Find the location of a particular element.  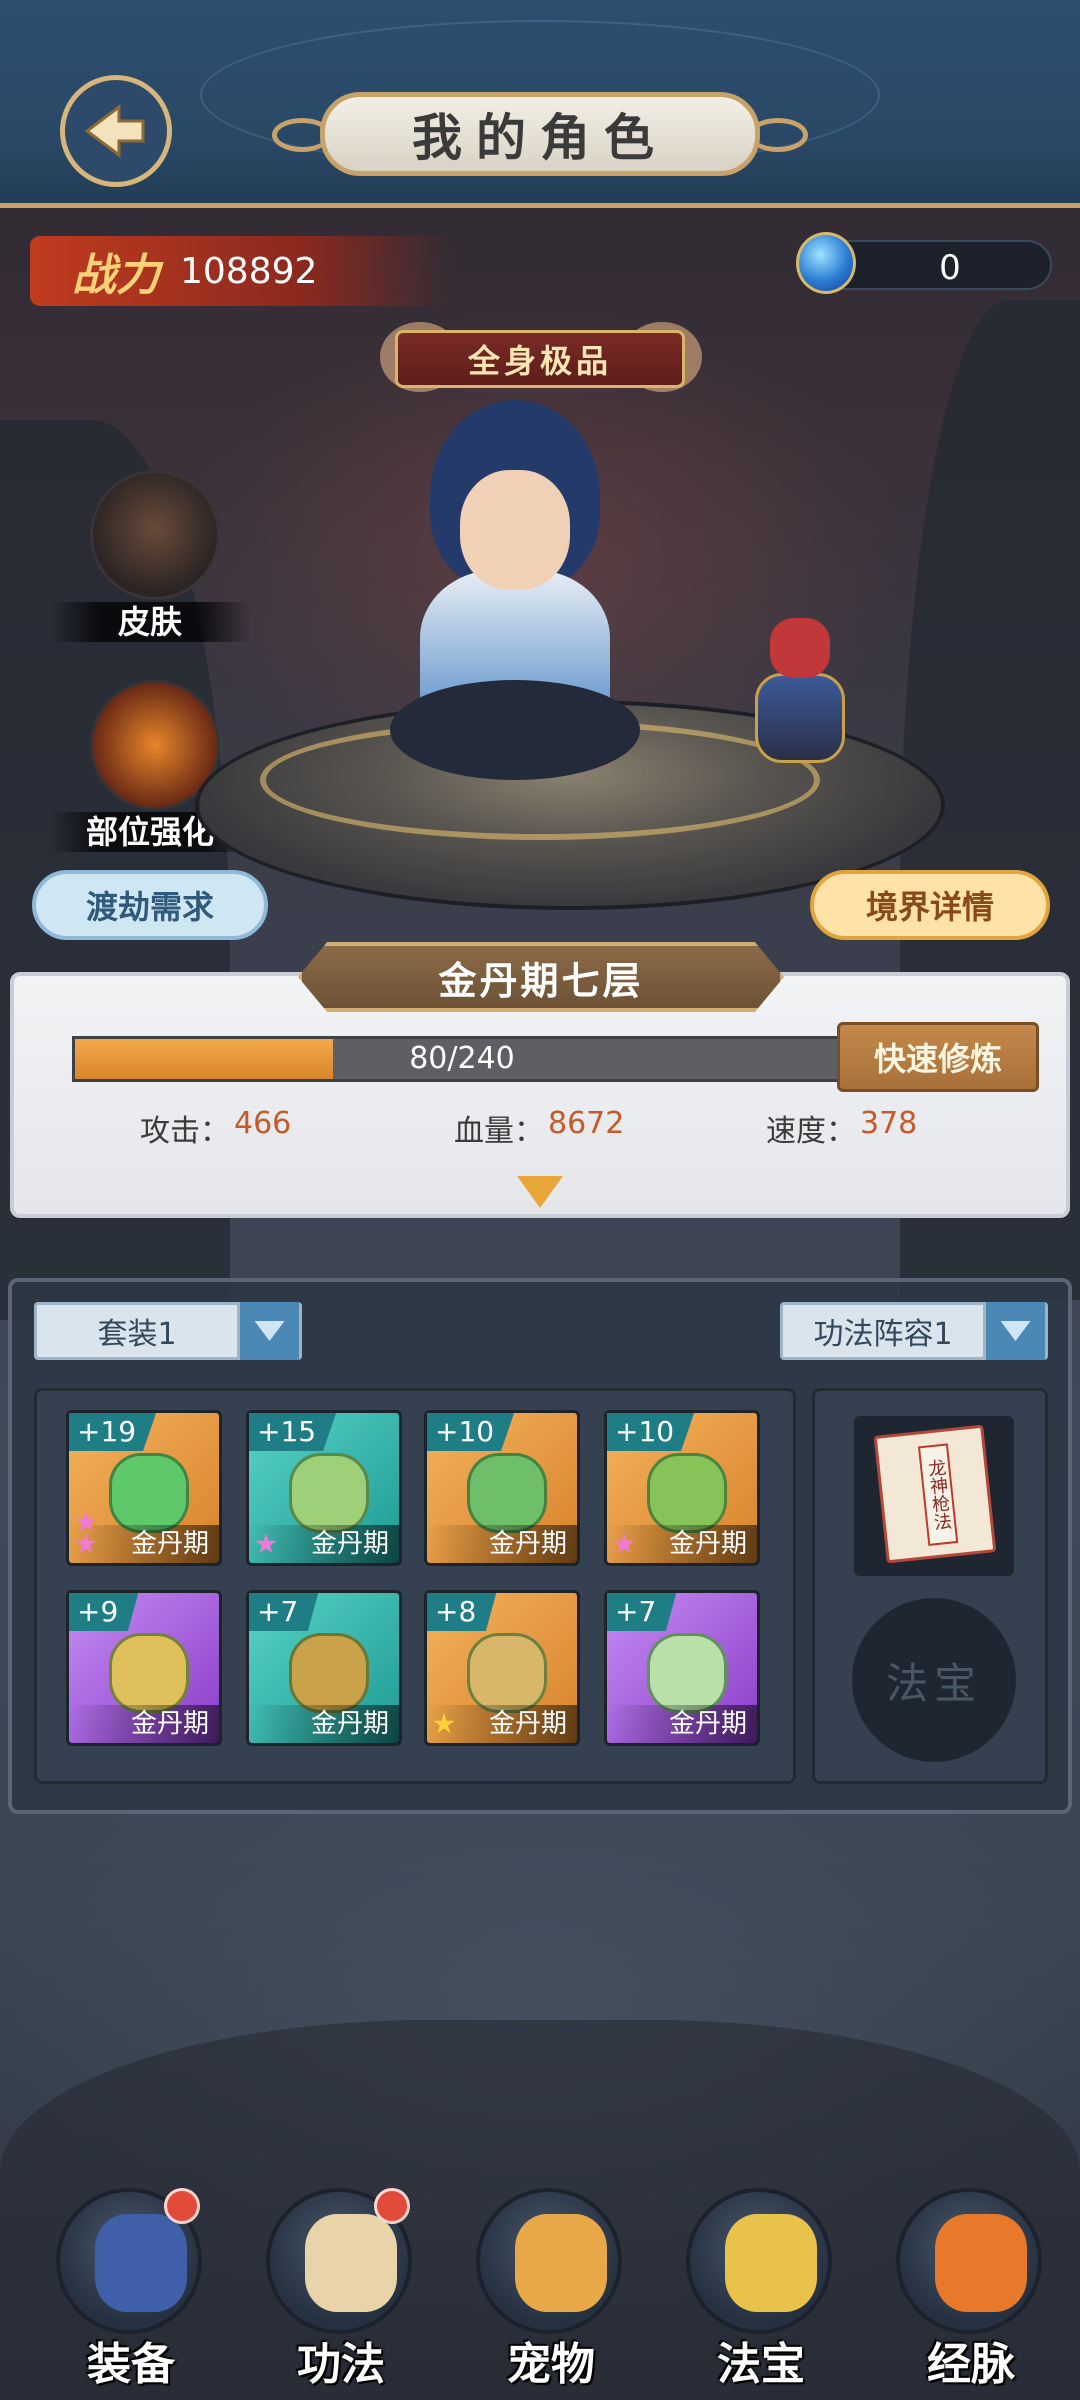

technique-select-value: 功法阵容1 is located at coordinates (883, 1334).